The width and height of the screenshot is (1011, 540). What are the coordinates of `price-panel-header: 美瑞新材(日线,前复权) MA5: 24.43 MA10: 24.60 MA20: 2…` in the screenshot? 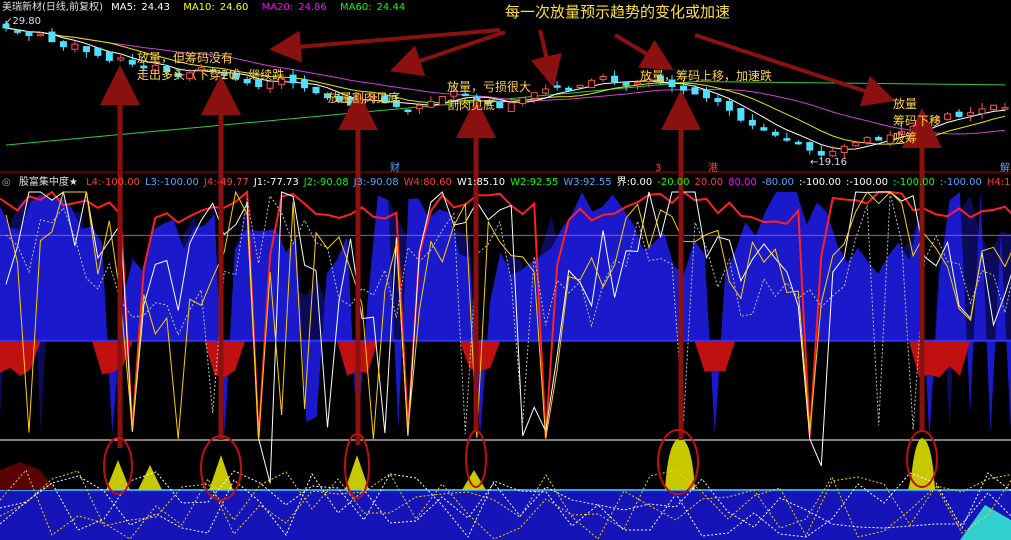 It's located at (208, 8).